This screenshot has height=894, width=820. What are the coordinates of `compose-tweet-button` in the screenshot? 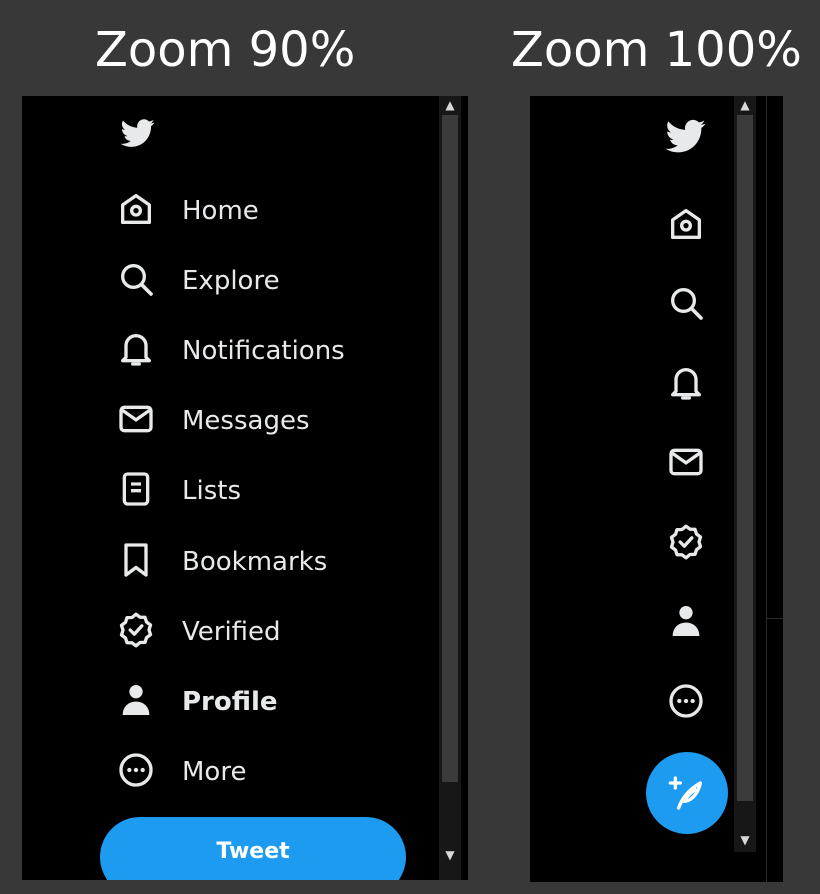 It's located at (687, 793).